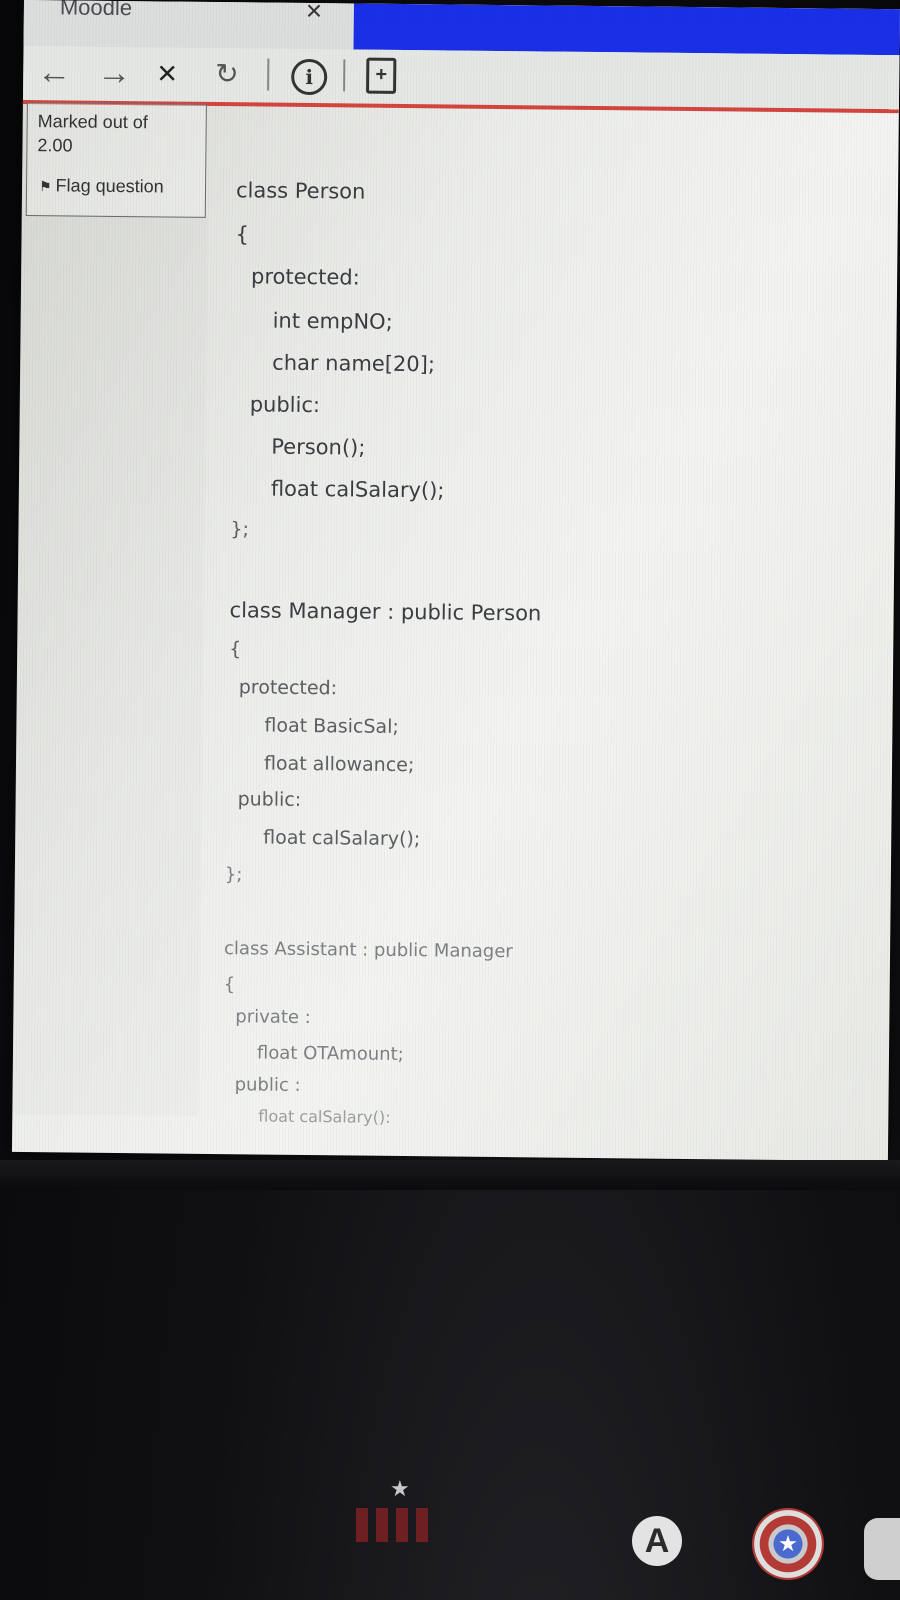 The width and height of the screenshot is (900, 1600). What do you see at coordinates (330, 1054) in the screenshot?
I see `code-line: float OTAmount;` at bounding box center [330, 1054].